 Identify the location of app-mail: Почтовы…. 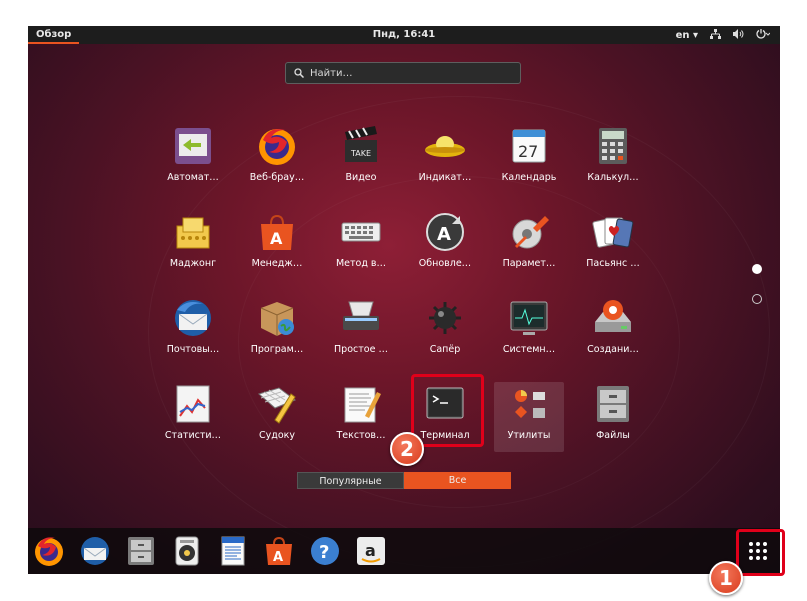
(193, 331).